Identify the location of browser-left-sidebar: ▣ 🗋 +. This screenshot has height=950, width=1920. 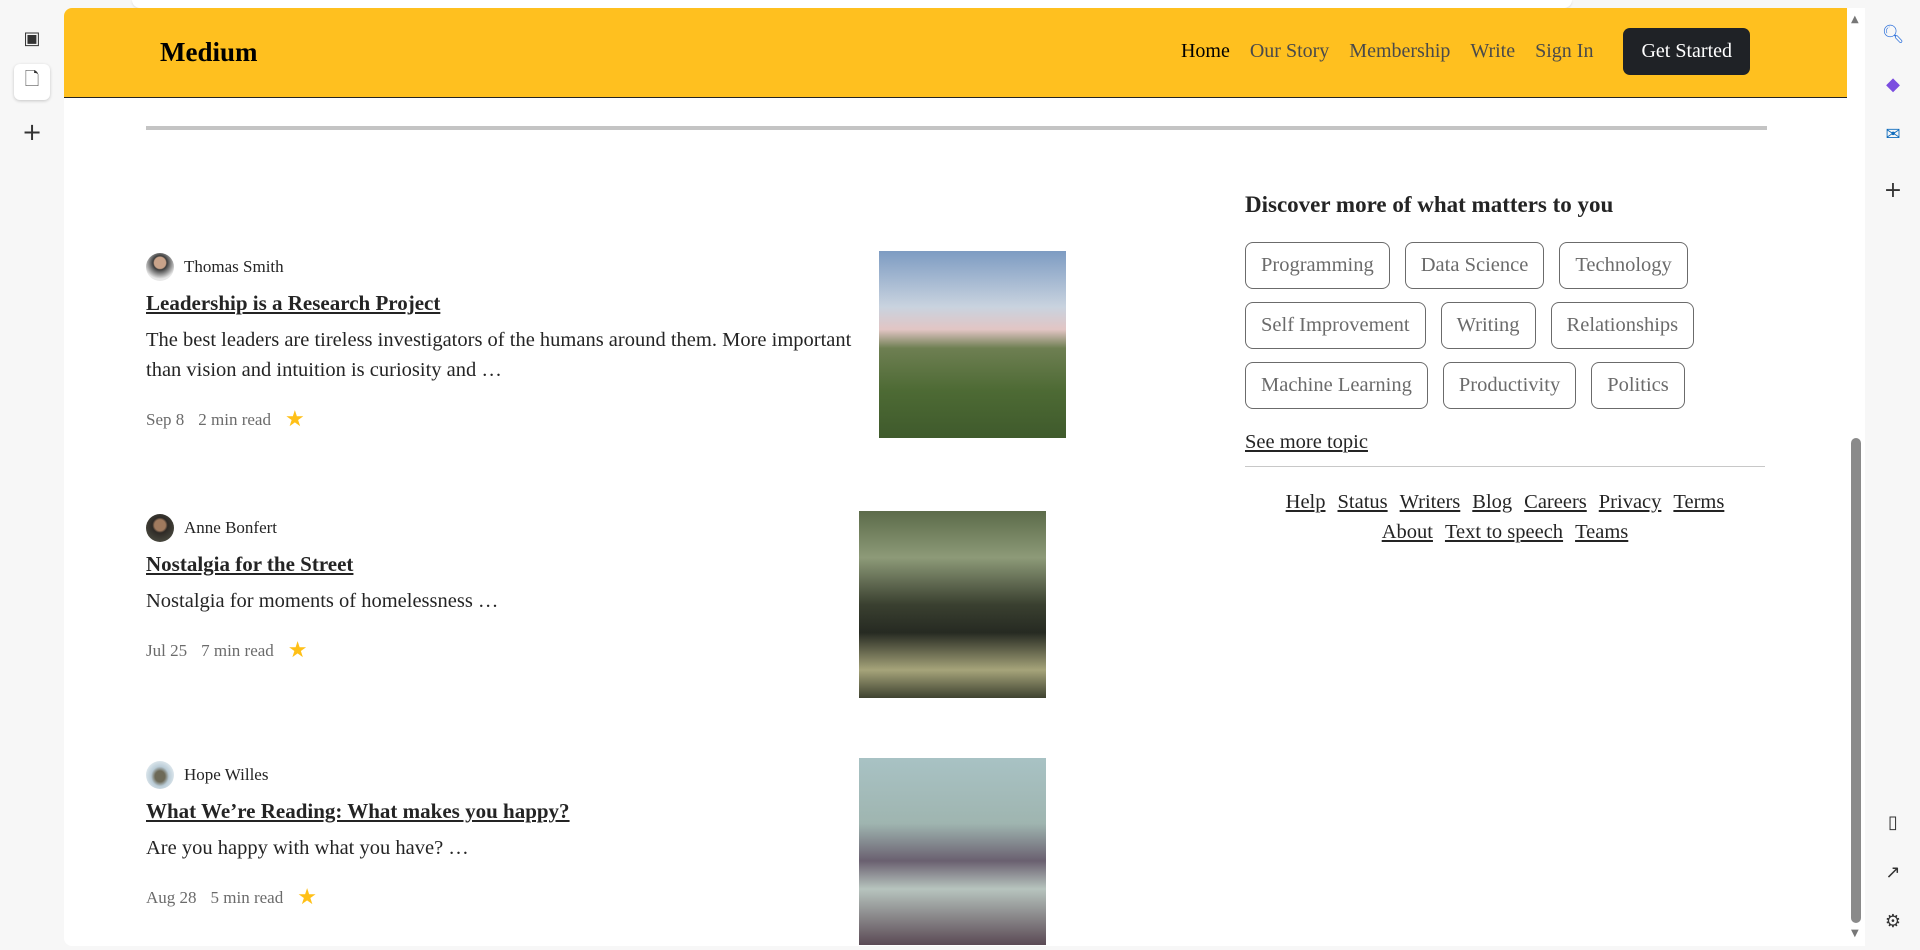
(32, 475).